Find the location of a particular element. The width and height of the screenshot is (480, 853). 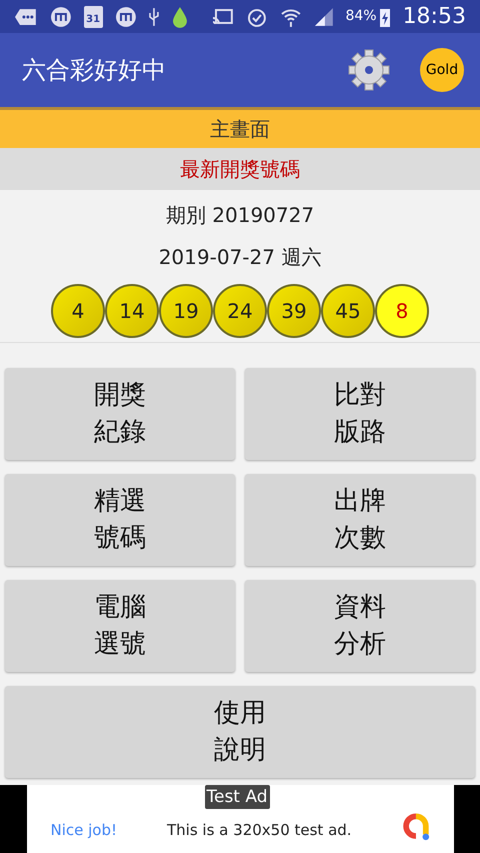

cast-icon is located at coordinates (223, 17).